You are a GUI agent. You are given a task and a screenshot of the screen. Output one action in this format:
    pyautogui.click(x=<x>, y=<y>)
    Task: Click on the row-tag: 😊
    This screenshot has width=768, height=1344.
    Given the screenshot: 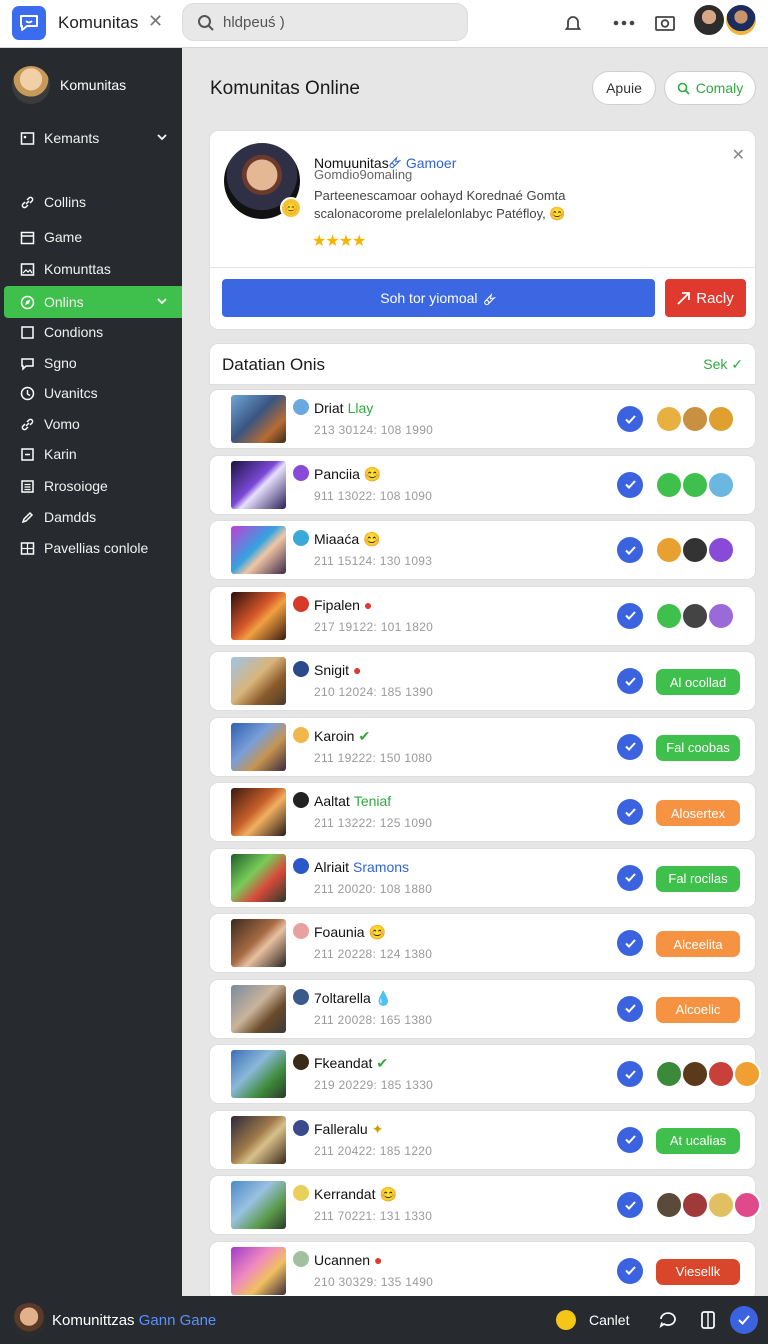 What is the action you would take?
    pyautogui.click(x=372, y=473)
    